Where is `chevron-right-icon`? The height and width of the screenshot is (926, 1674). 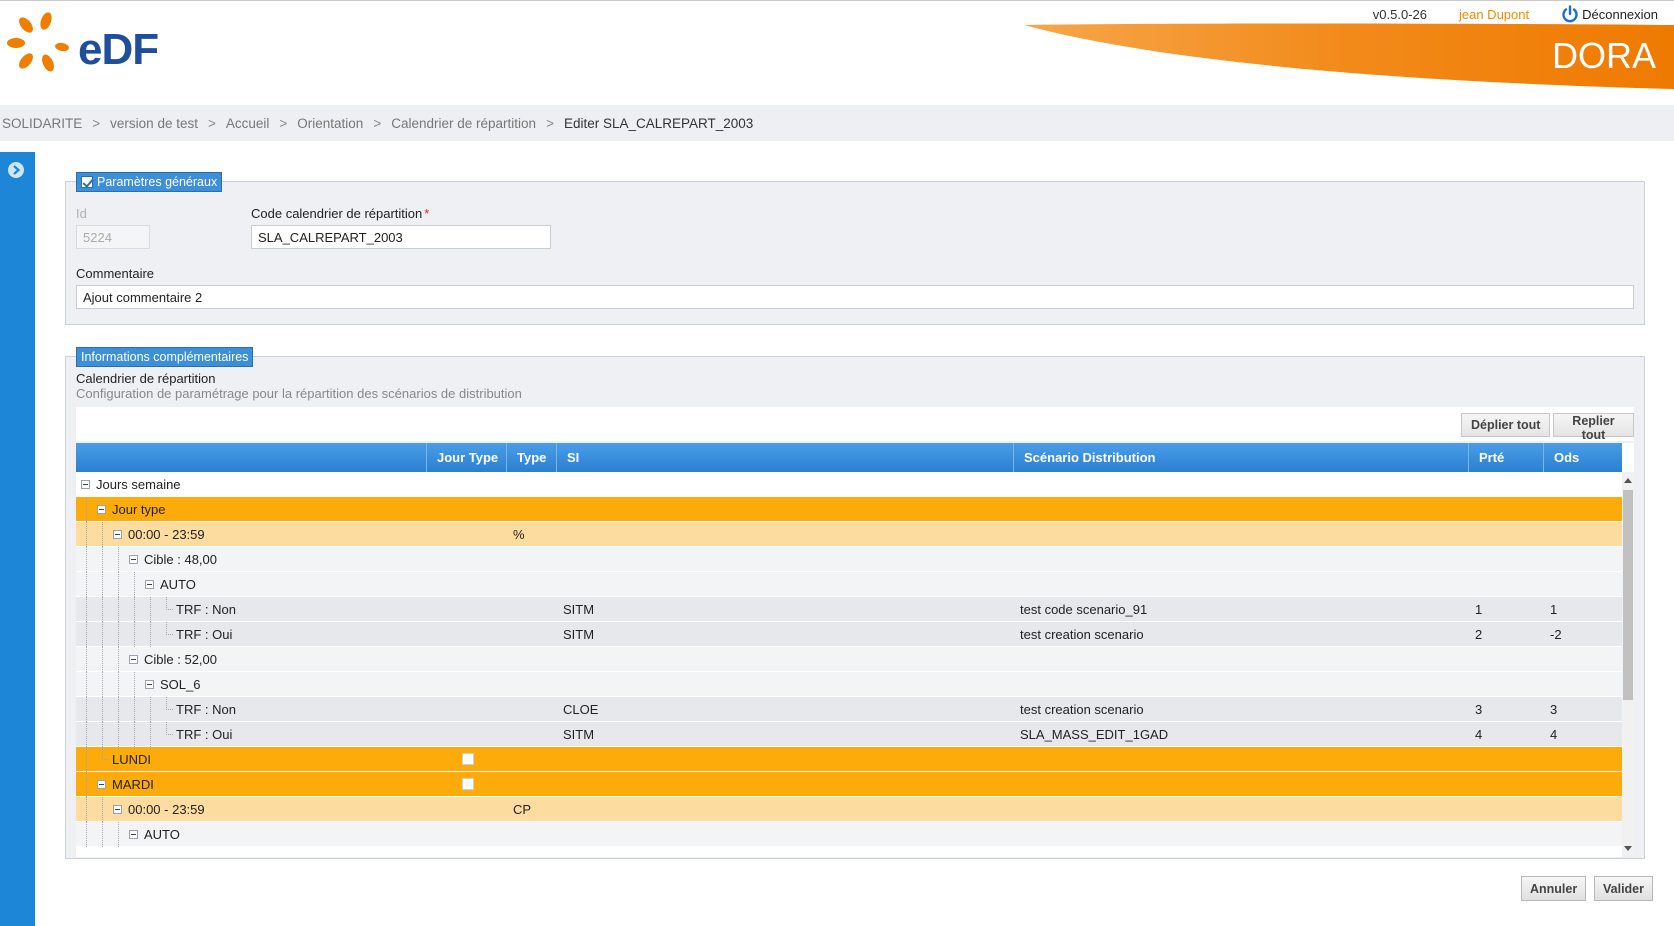
chevron-right-icon is located at coordinates (17, 170).